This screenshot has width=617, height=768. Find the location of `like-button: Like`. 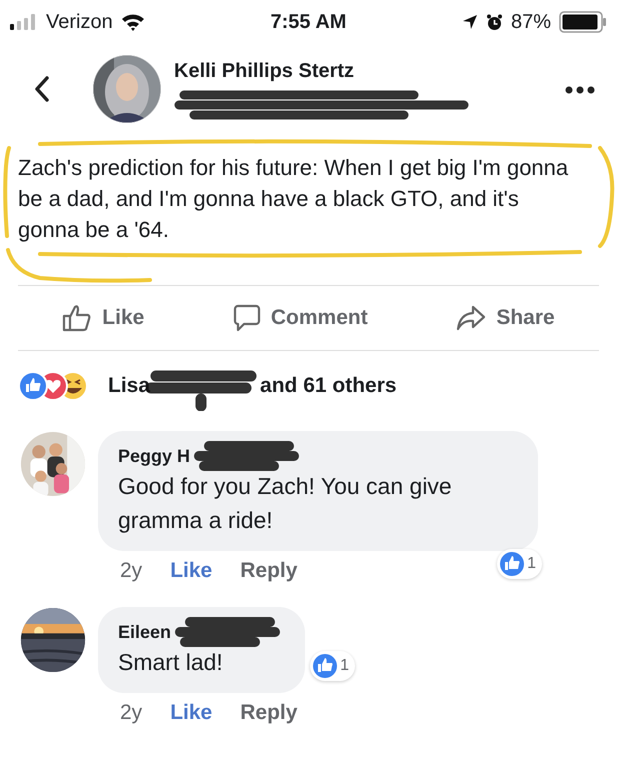

like-button: Like is located at coordinates (103, 318).